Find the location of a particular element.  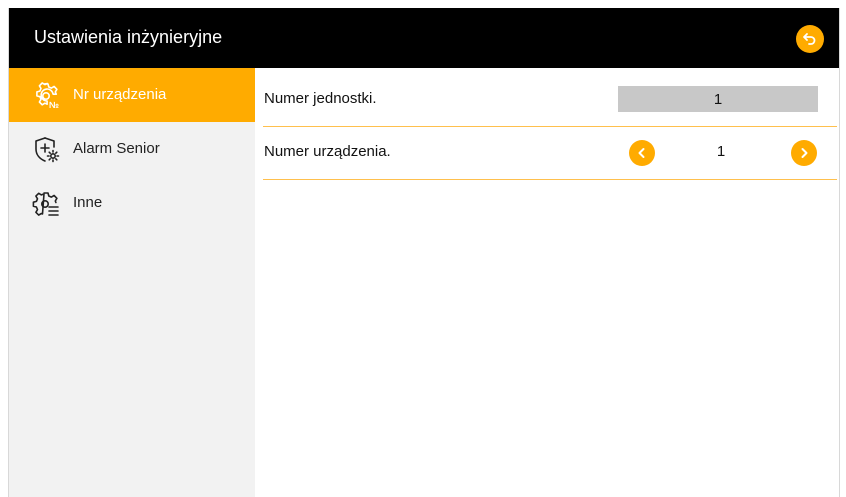

sidebar-item-device-number: № Nr urządzenia is located at coordinates (132, 95).